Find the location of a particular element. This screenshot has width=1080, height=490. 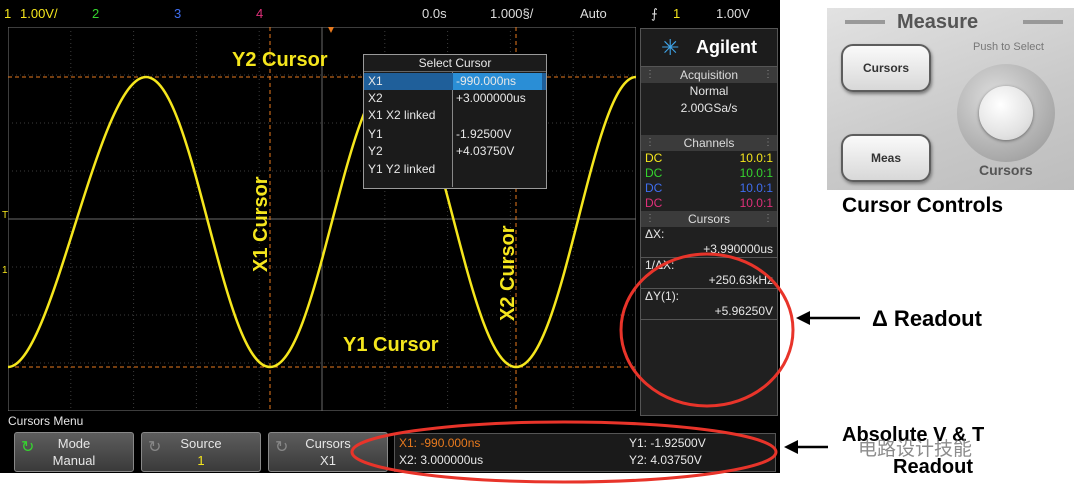

measure-title: Measure is located at coordinates (938, 22).